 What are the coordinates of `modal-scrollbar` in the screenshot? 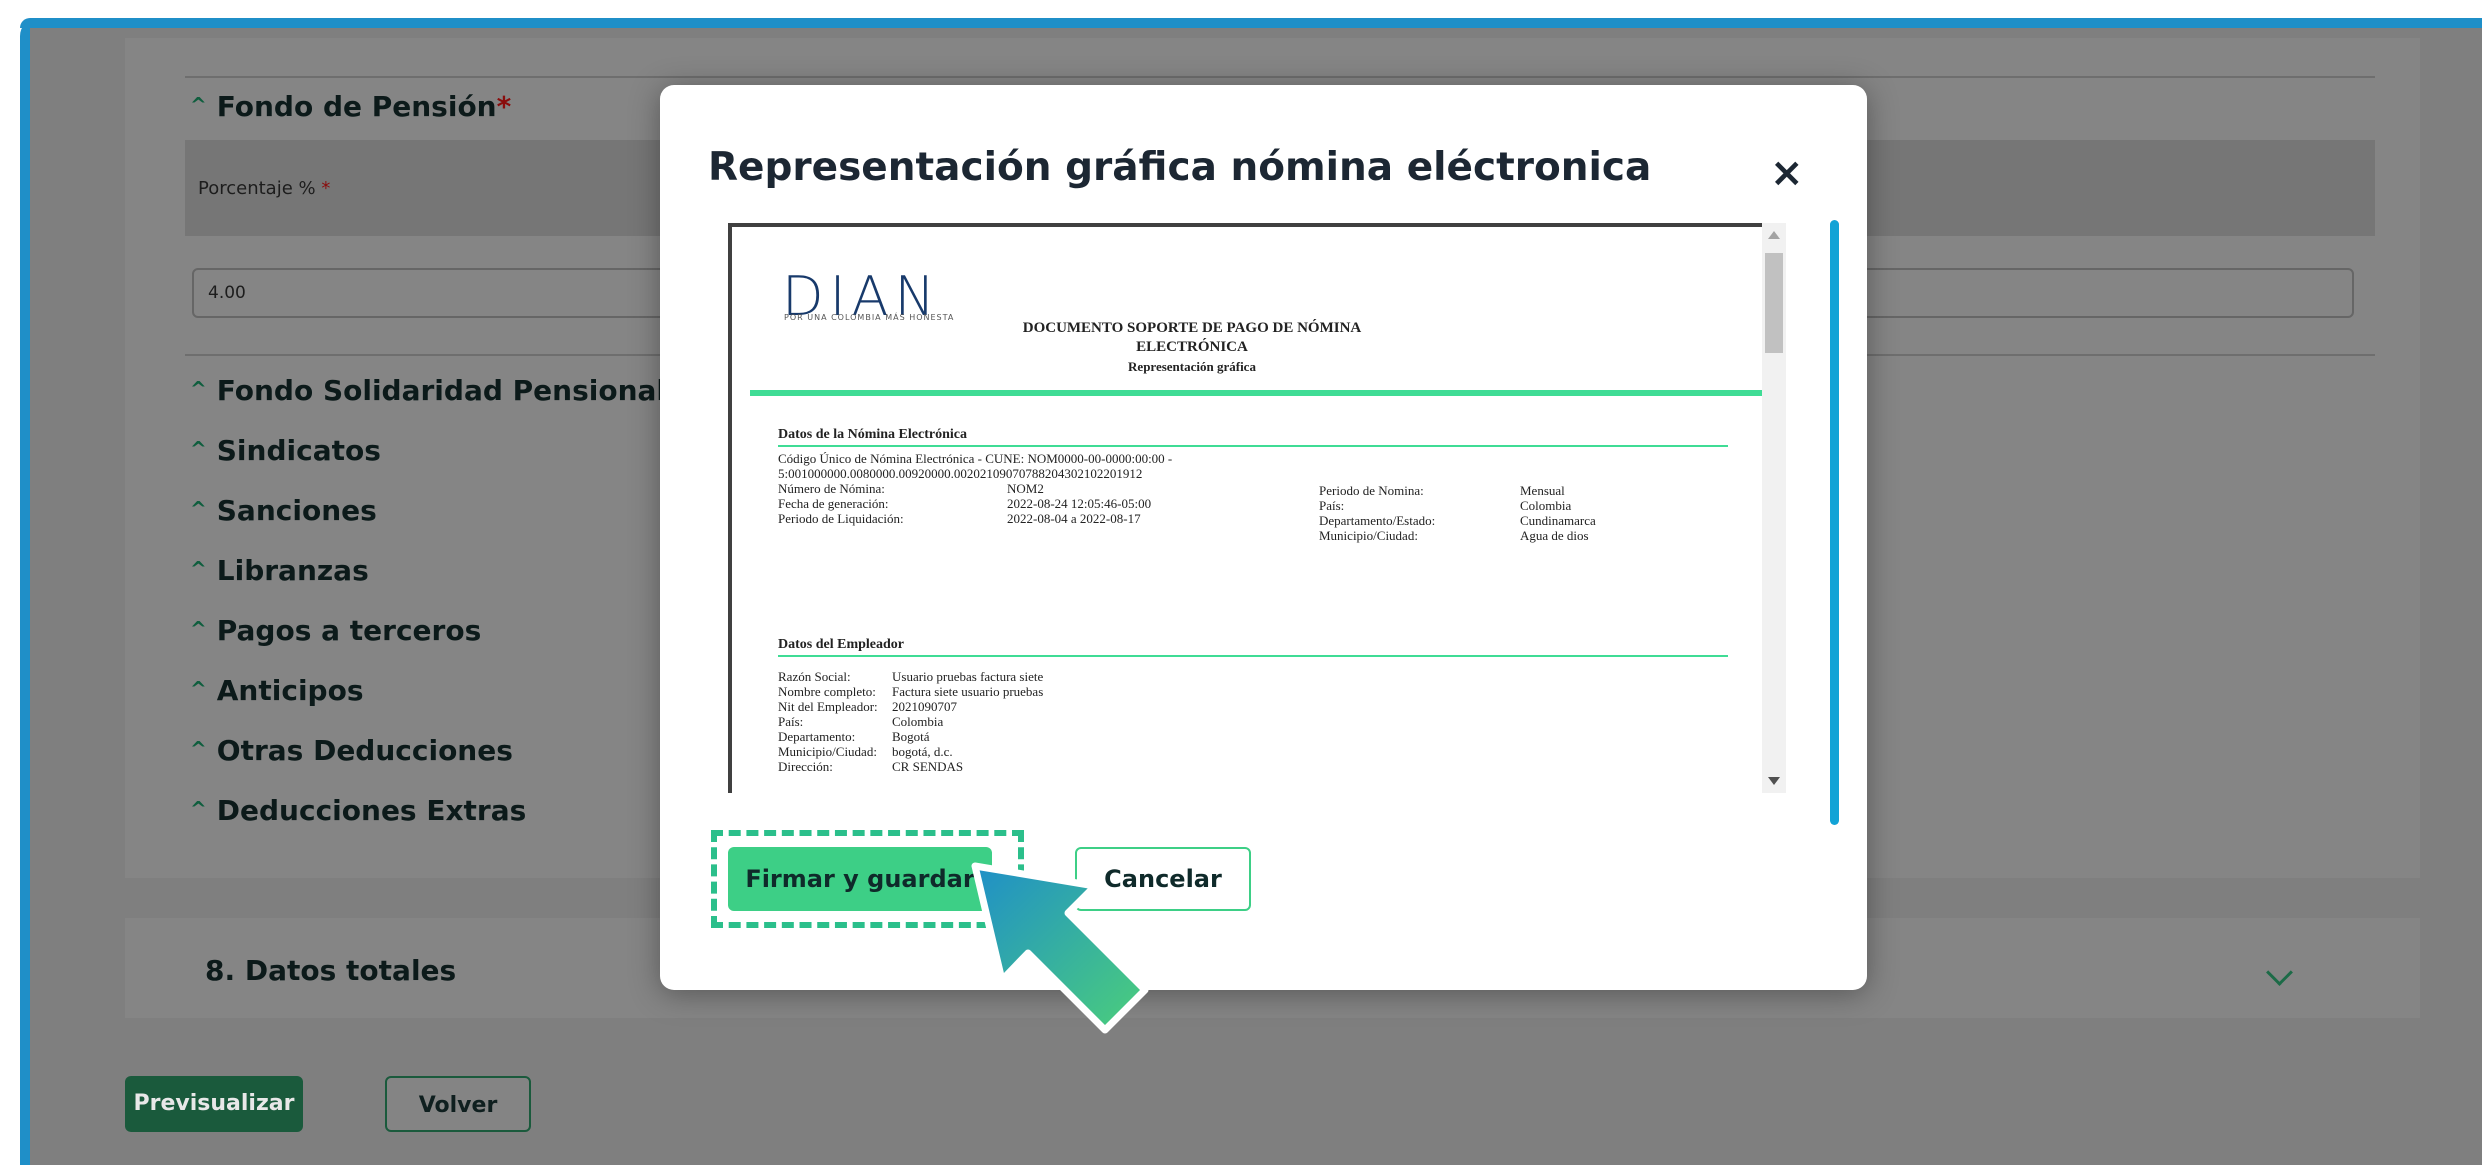 It's located at (1834, 522).